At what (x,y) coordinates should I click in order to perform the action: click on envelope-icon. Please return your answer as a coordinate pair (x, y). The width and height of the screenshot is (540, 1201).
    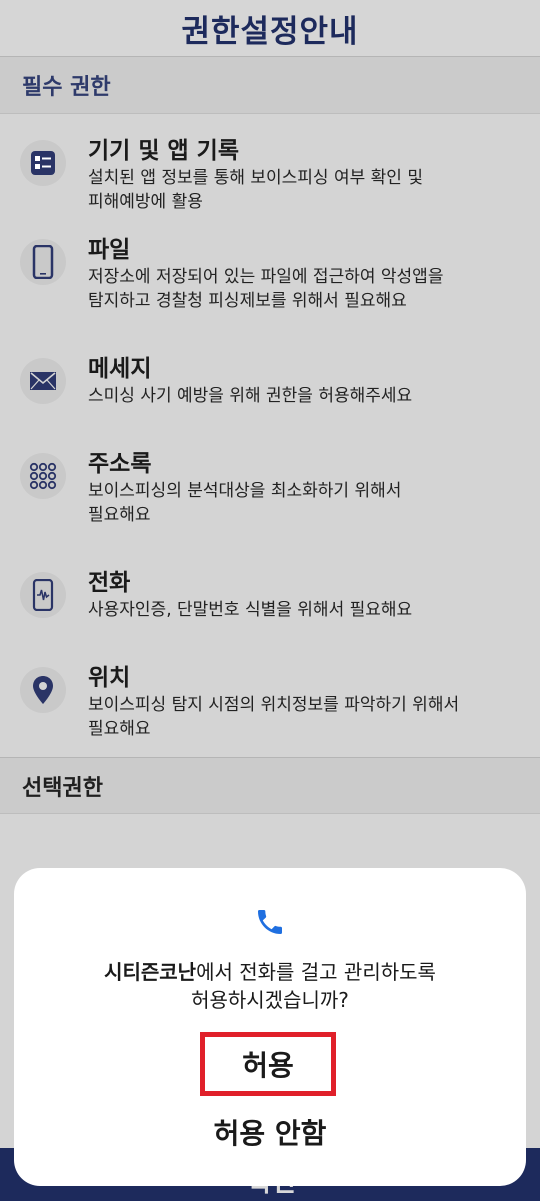
    Looking at the image, I should click on (43, 381).